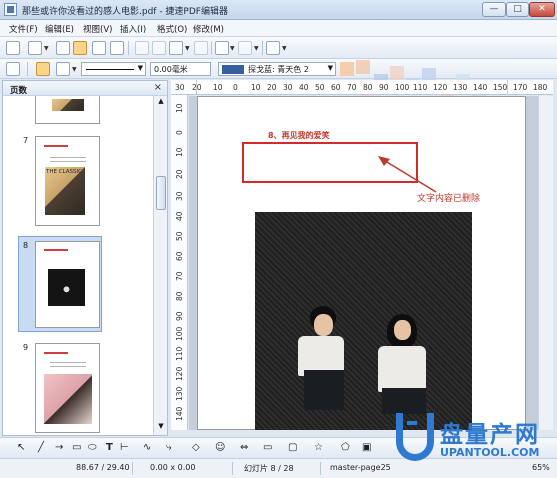 The image size is (557, 478). What do you see at coordinates (147, 447) in the screenshot?
I see `curve-icon: ∿` at bounding box center [147, 447].